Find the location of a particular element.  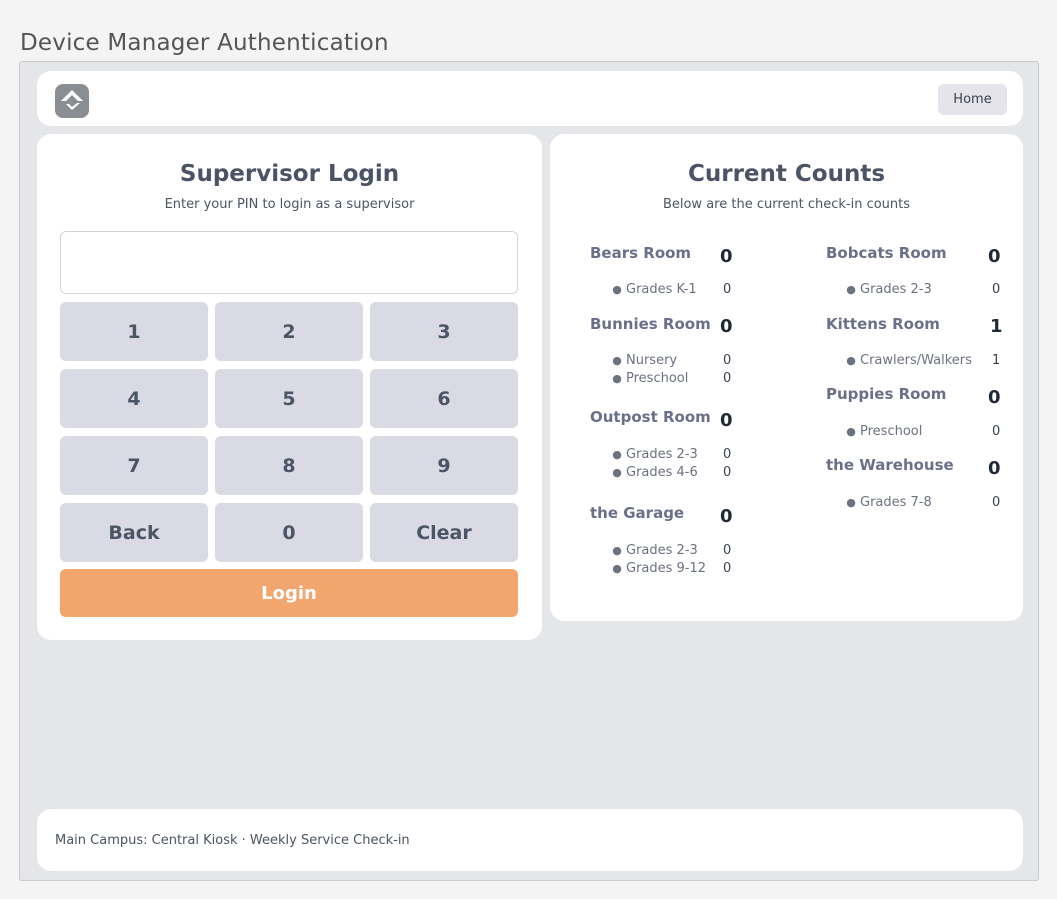

group-item: ● Grades 4-6 is located at coordinates (655, 472).